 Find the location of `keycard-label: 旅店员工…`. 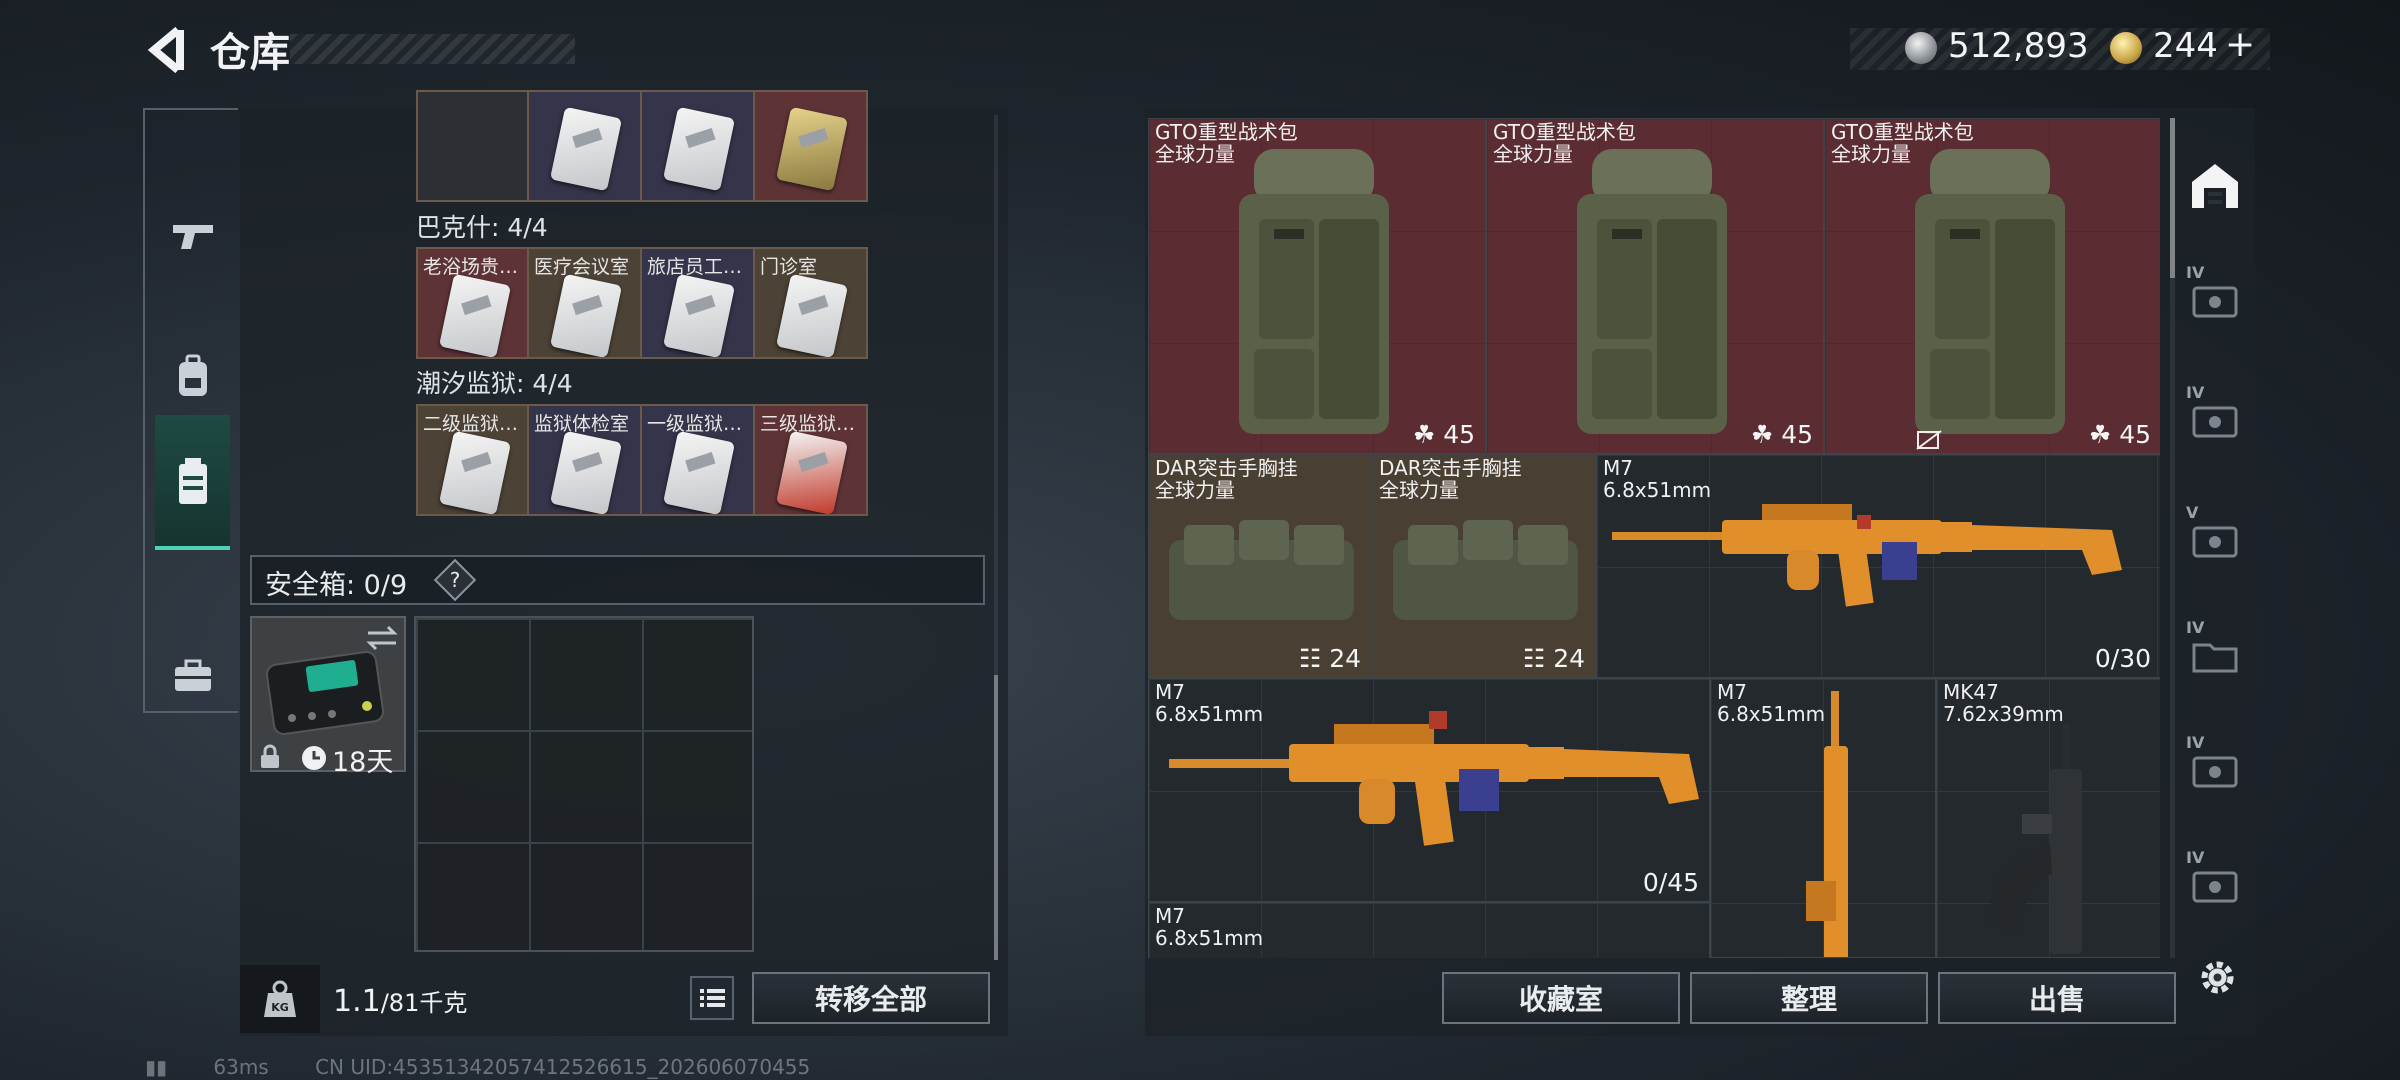

keycard-label: 旅店员工… is located at coordinates (695, 267).